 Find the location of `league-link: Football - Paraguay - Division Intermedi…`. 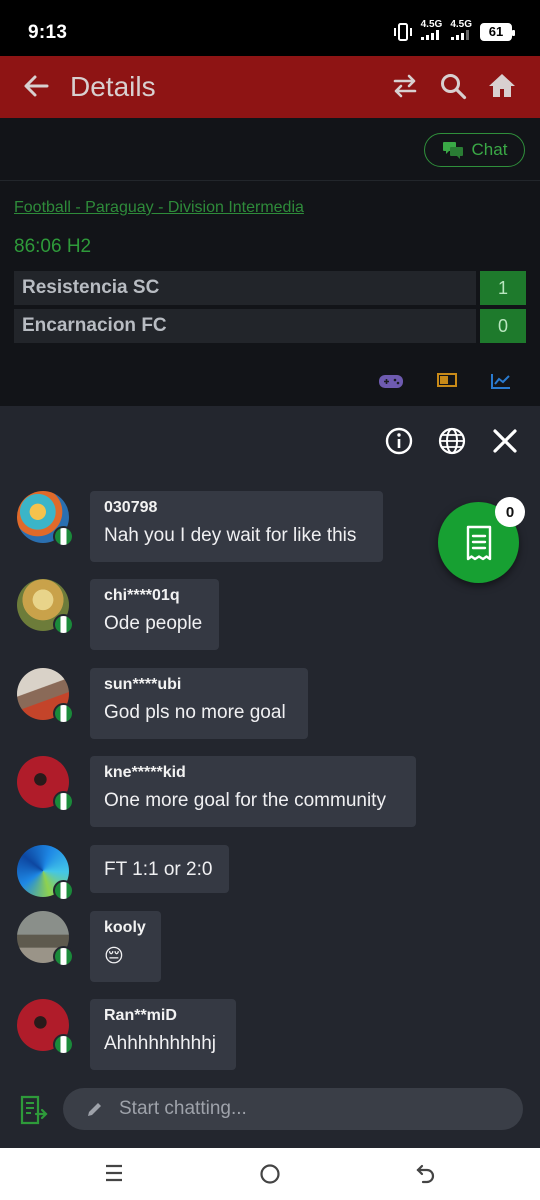

league-link: Football - Paraguay - Division Intermedi… is located at coordinates (159, 208).